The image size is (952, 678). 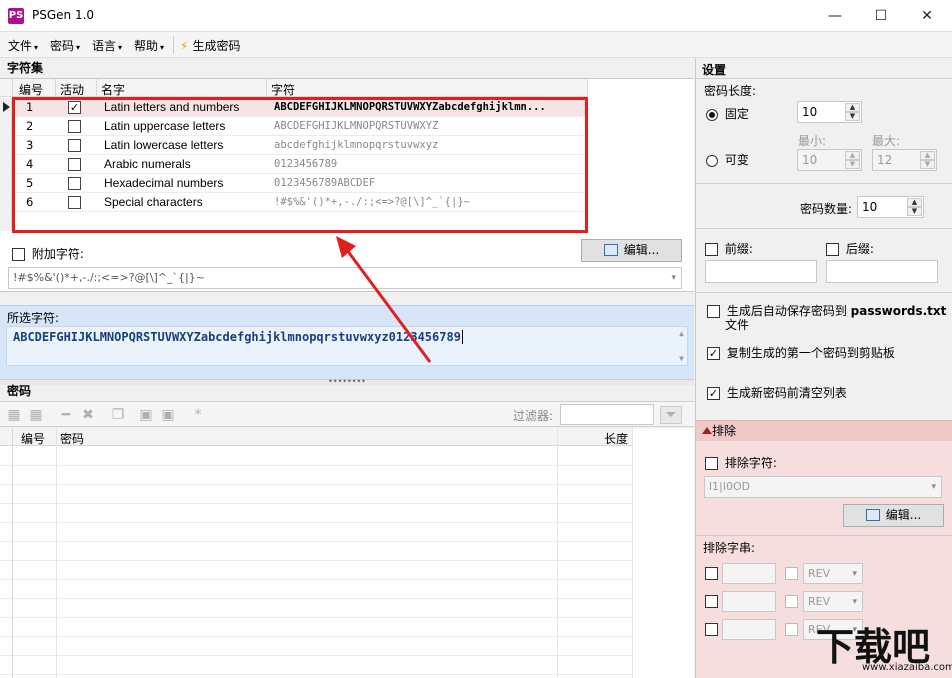 I want to click on grid-expand-icon: ▦, so click(x=14, y=415).